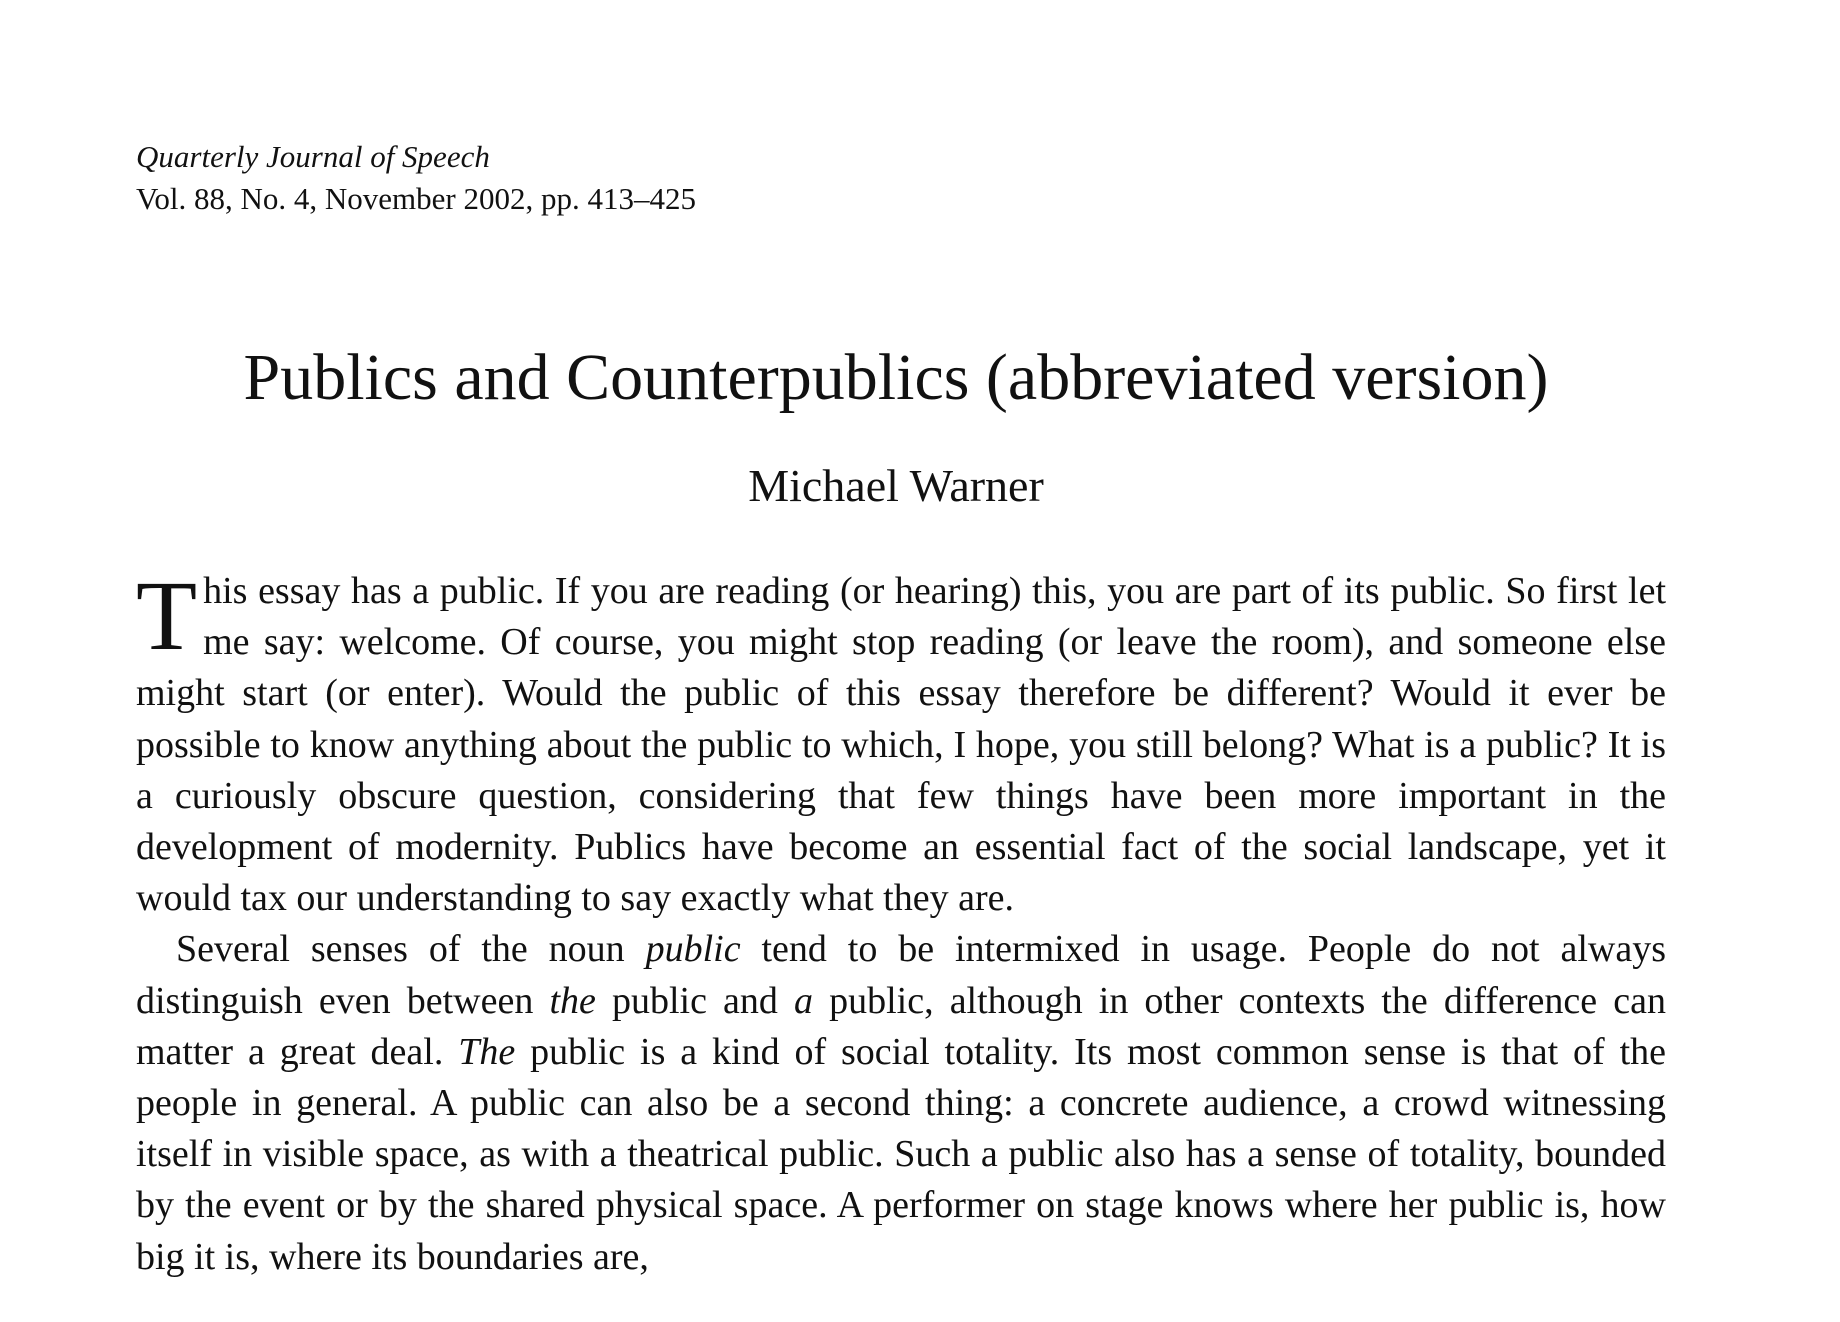  Describe the element at coordinates (695, 1000) in the screenshot. I see `paragraph-2-segment: public and` at that location.